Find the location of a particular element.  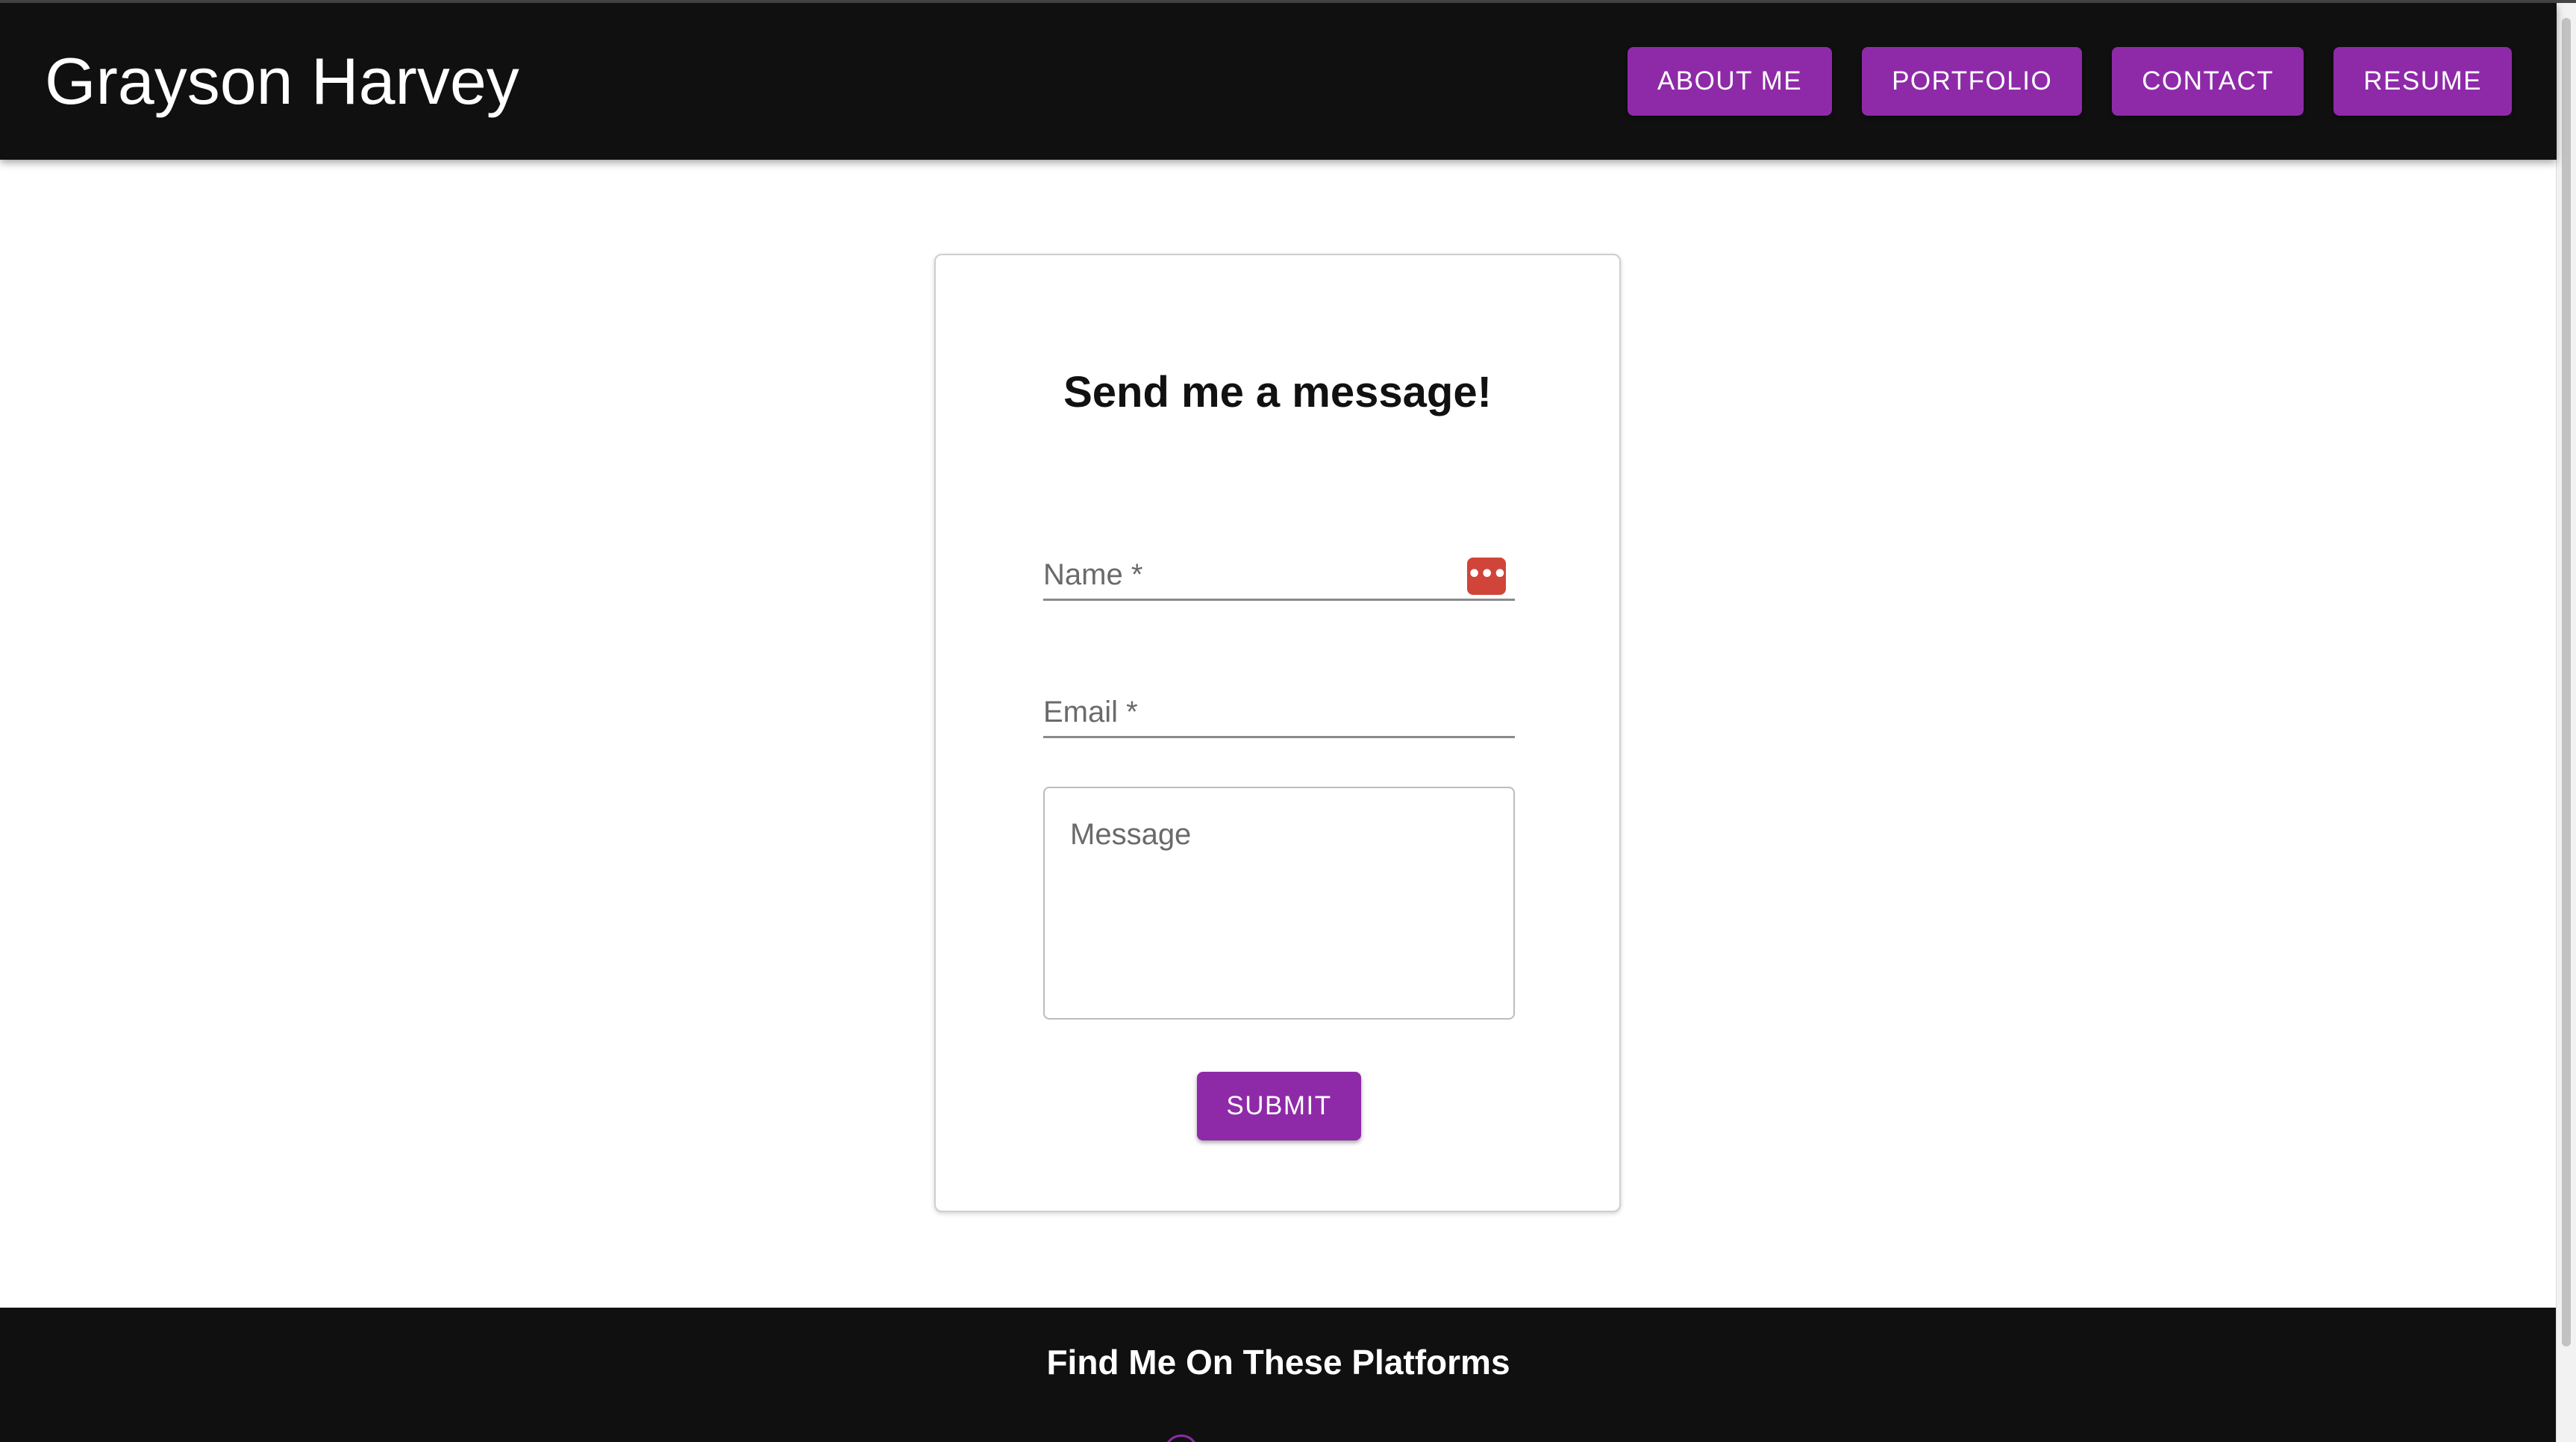

footer-title: Find Me On These Platforms is located at coordinates (1278, 1362).